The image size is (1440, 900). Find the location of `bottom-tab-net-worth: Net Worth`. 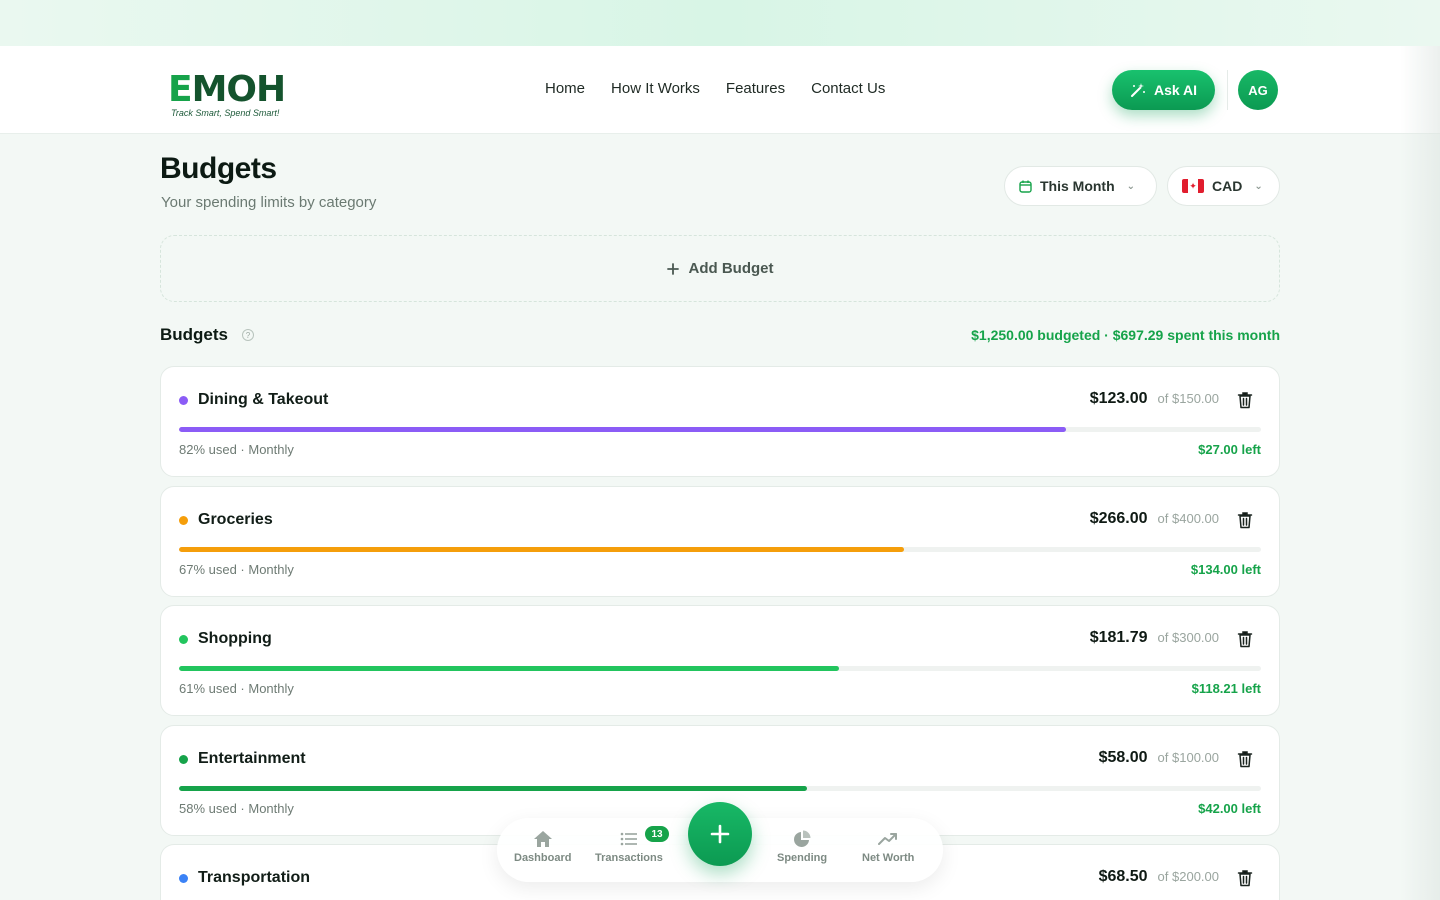

bottom-tab-net-worth: Net Worth is located at coordinates (888, 847).